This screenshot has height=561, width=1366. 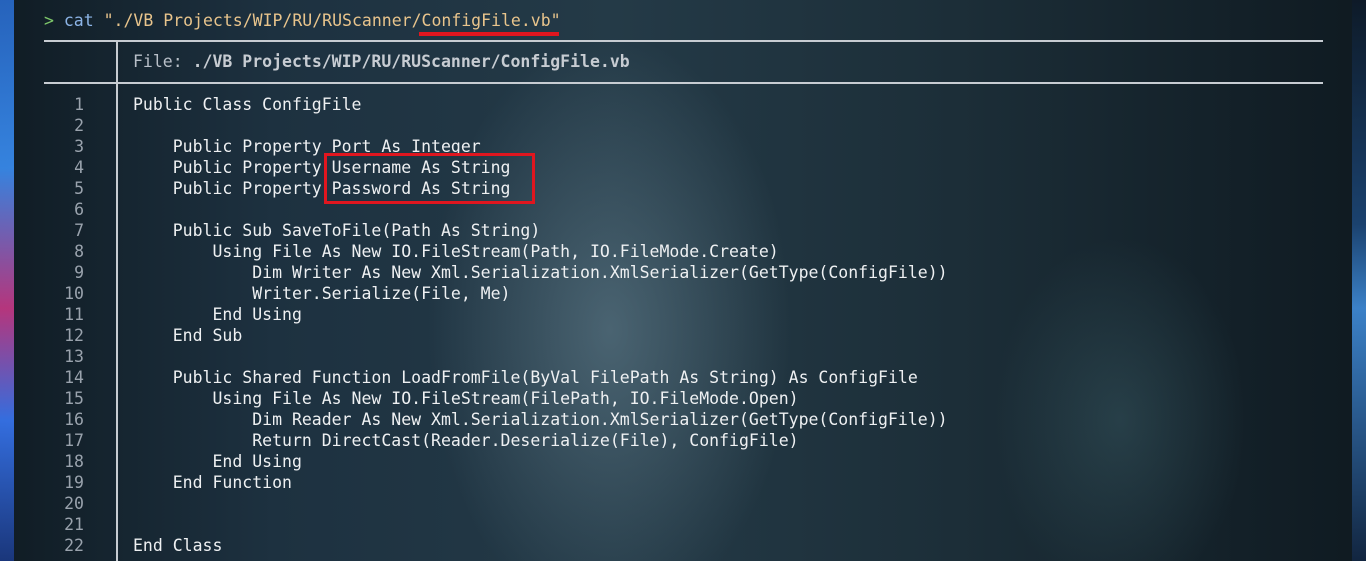 What do you see at coordinates (74, 356) in the screenshot?
I see `line-number: 13` at bounding box center [74, 356].